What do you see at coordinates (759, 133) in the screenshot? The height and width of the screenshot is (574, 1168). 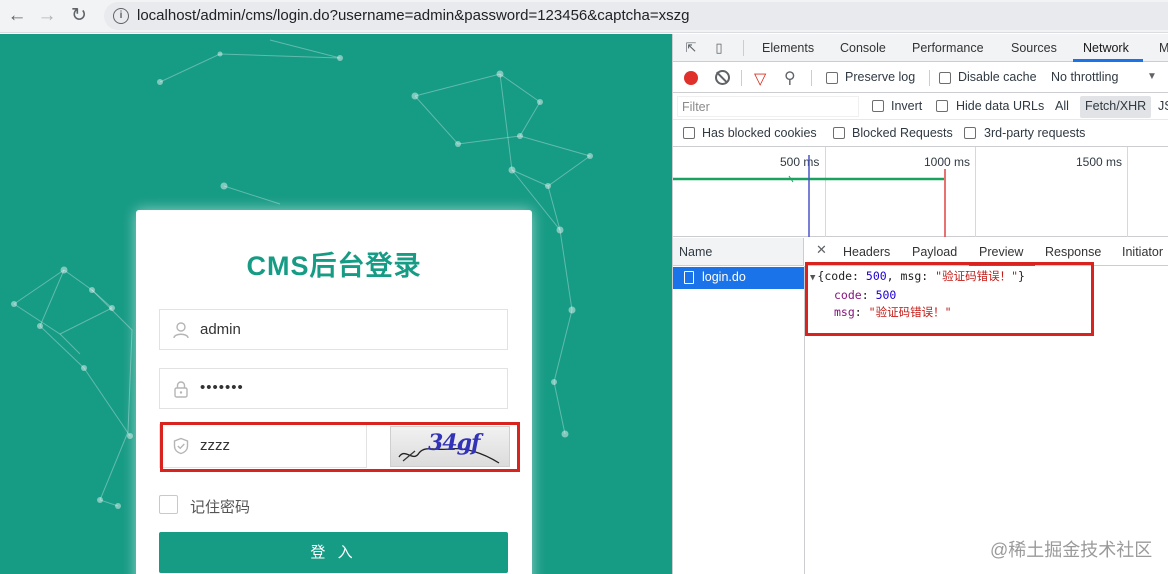 I see `blocked-cookies-label: Has blocked cookies` at bounding box center [759, 133].